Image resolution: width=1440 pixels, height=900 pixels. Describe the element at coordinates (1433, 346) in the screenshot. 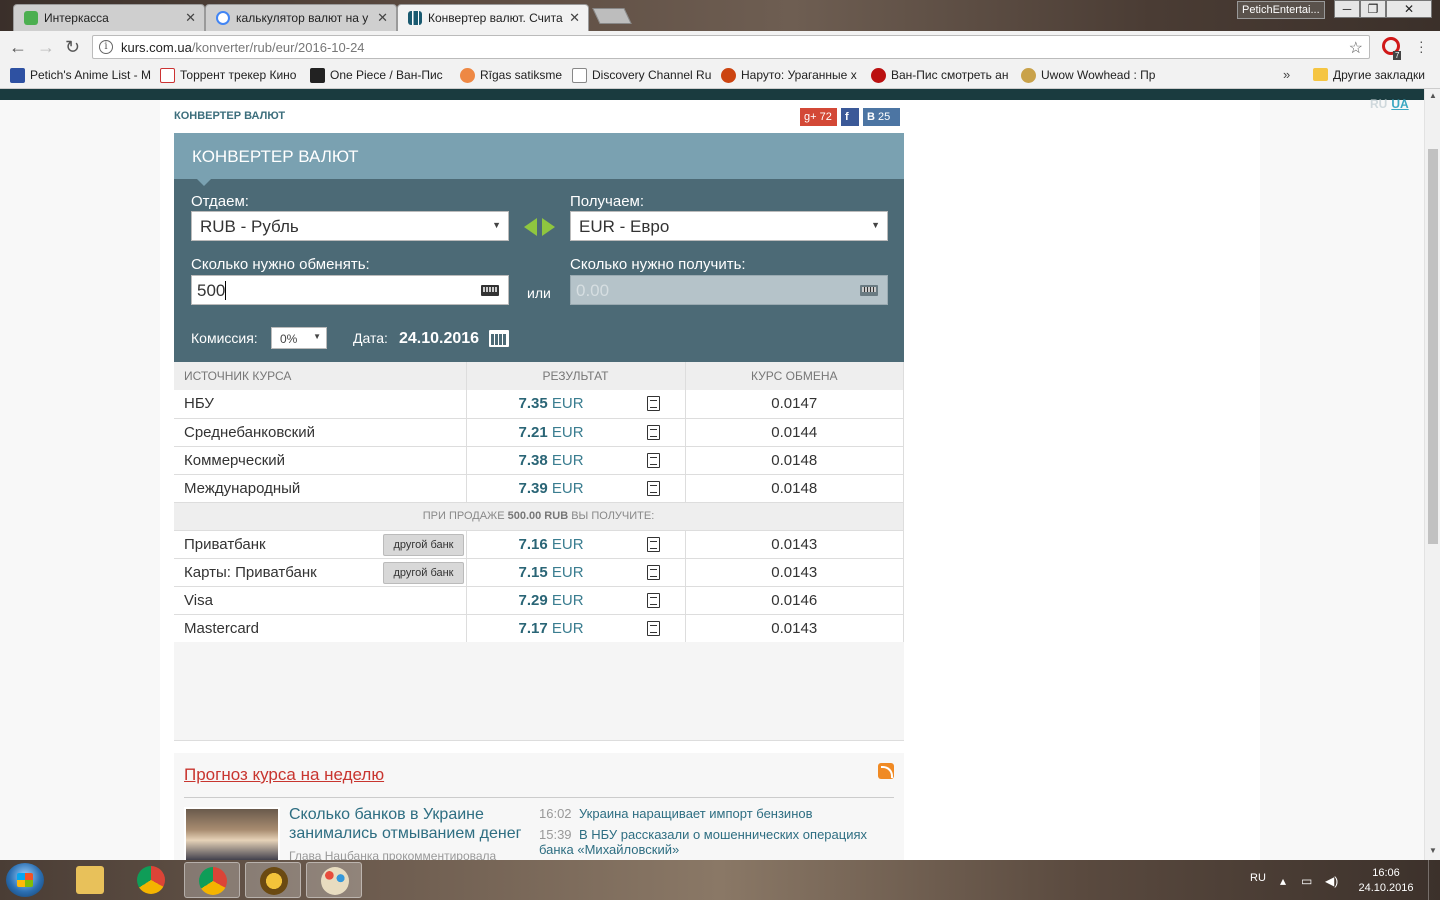

I see `scroll-thumb` at that location.